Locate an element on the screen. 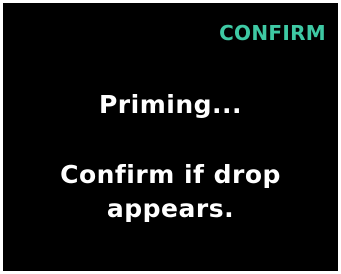 The height and width of the screenshot is (274, 341). confirm-button: CONFIRM is located at coordinates (272, 33).